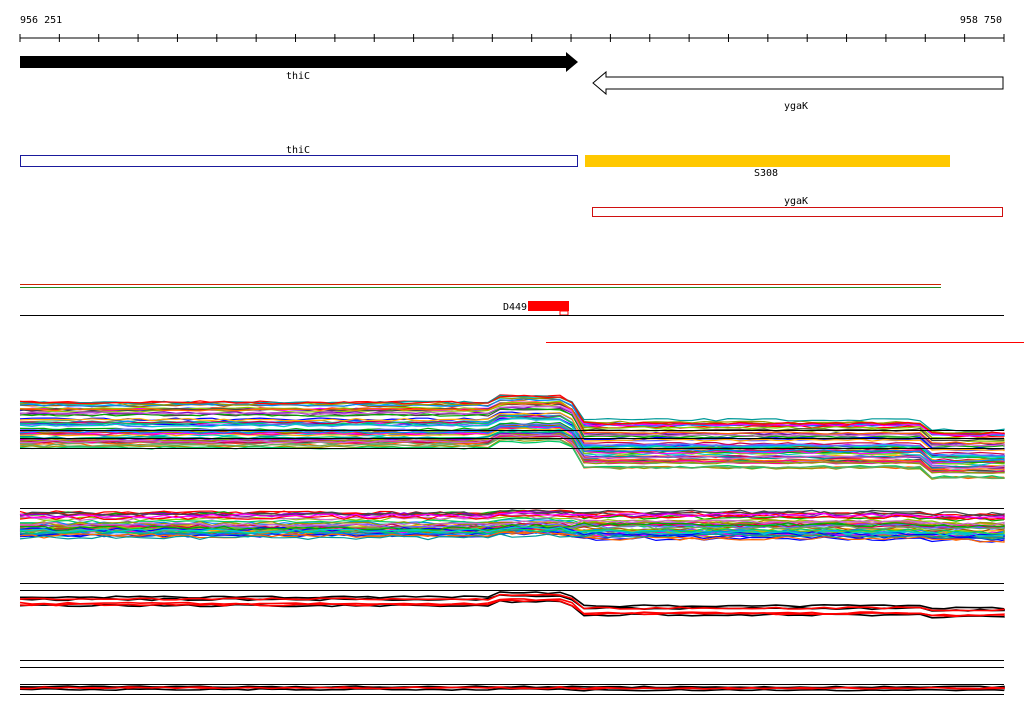  What do you see at coordinates (298, 150) in the screenshot?
I see `feature-label-thic: thiC` at bounding box center [298, 150].